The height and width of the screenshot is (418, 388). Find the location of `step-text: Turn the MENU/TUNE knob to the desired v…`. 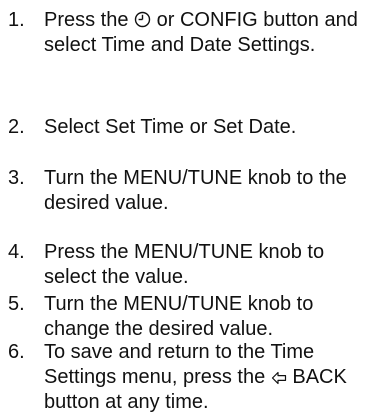

step-text: Turn the MENU/TUNE knob to the desired v… is located at coordinates (195, 190).